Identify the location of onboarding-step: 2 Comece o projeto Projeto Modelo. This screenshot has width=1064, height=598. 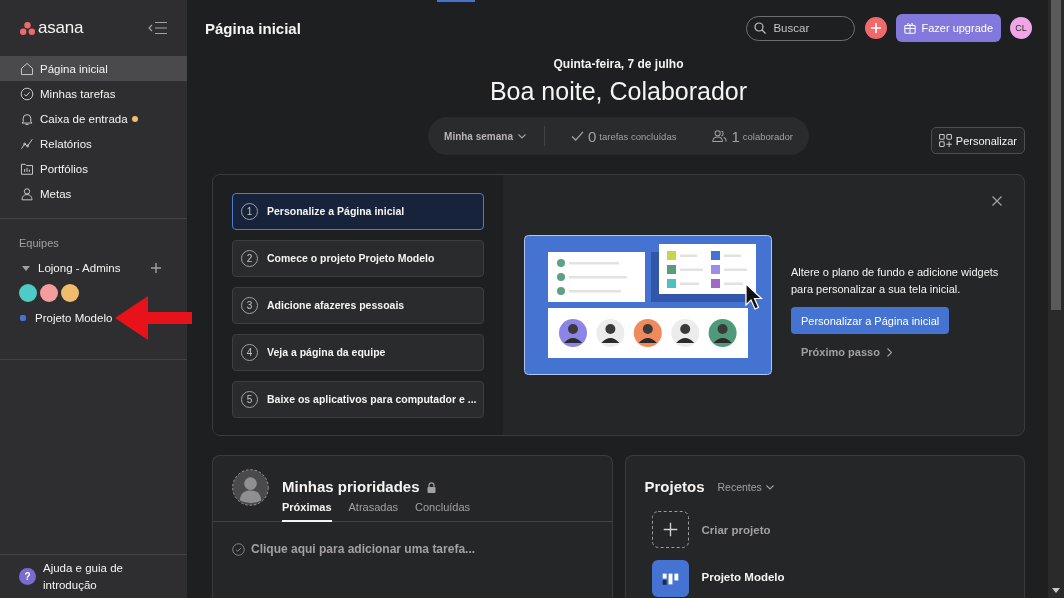
(358, 258).